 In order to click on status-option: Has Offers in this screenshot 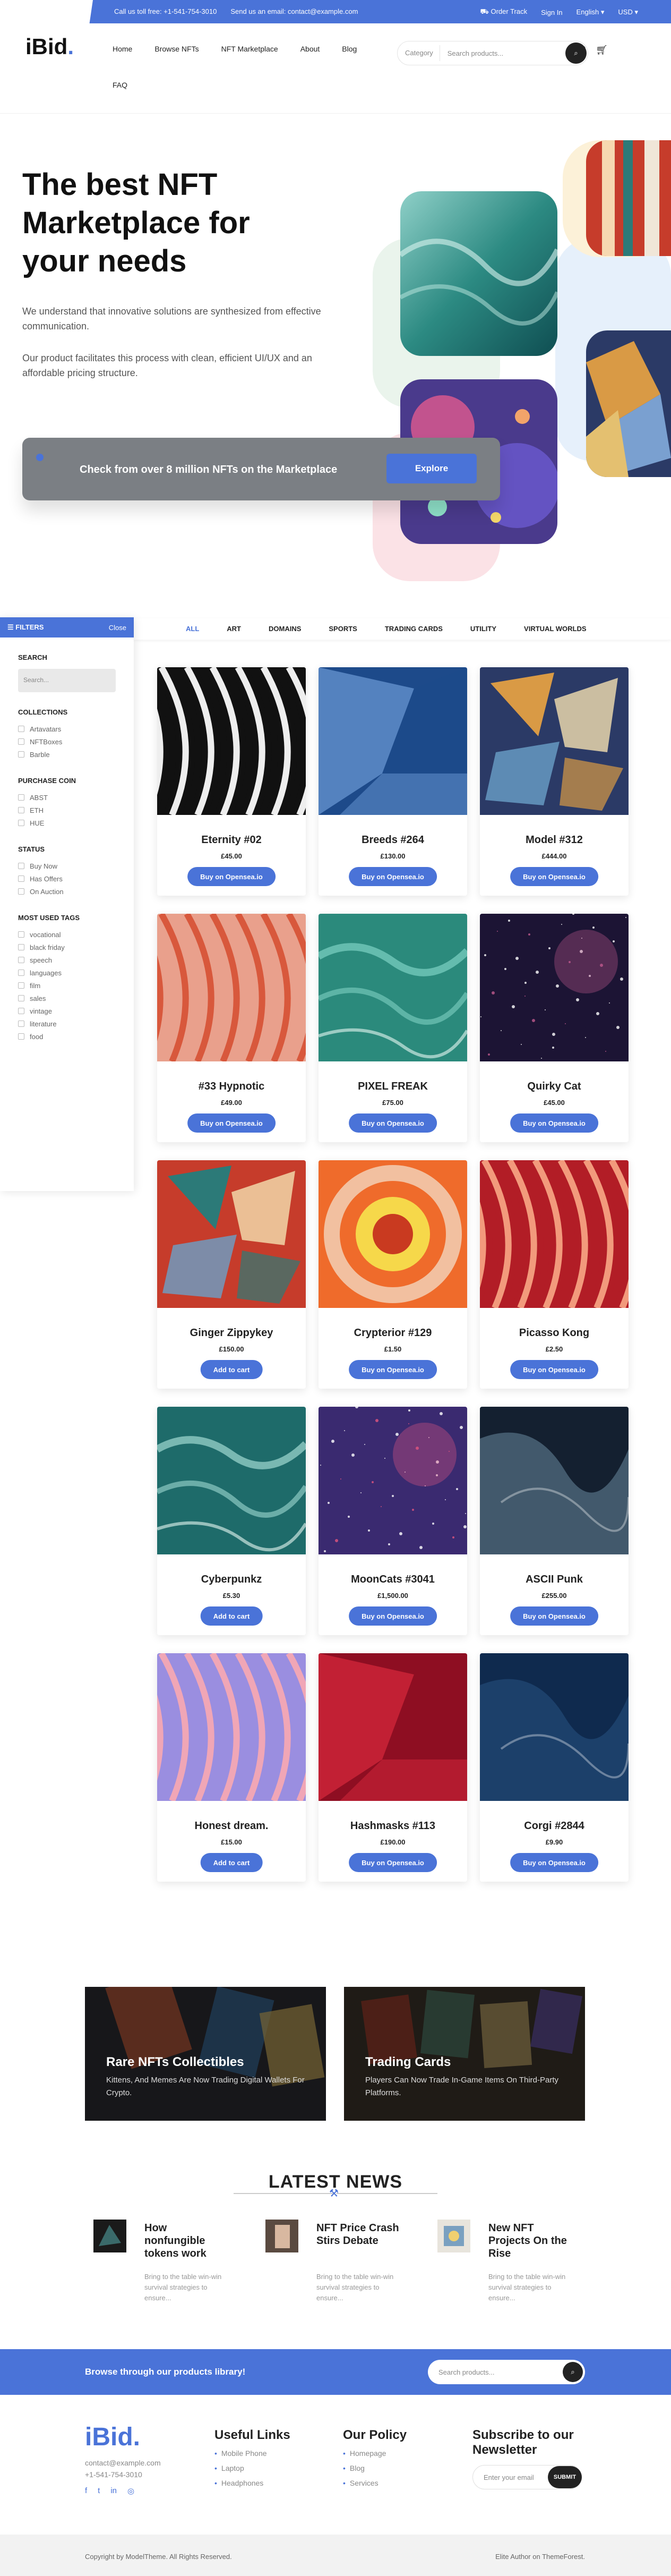, I will do `click(67, 878)`.